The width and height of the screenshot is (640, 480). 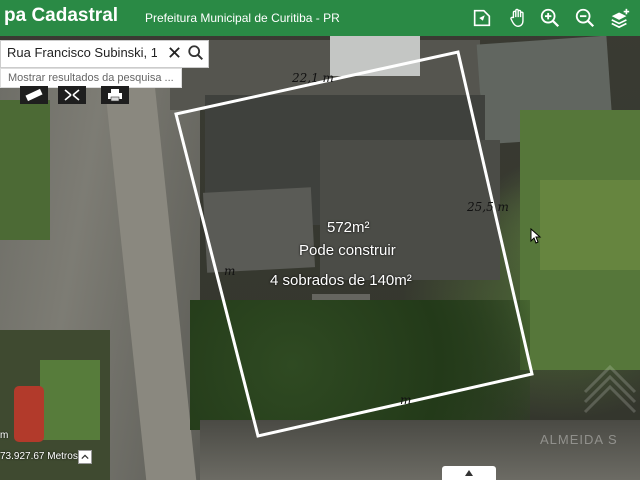 What do you see at coordinates (341, 280) in the screenshot?
I see `parcel-note-line2: 4 sobrados de 140m²` at bounding box center [341, 280].